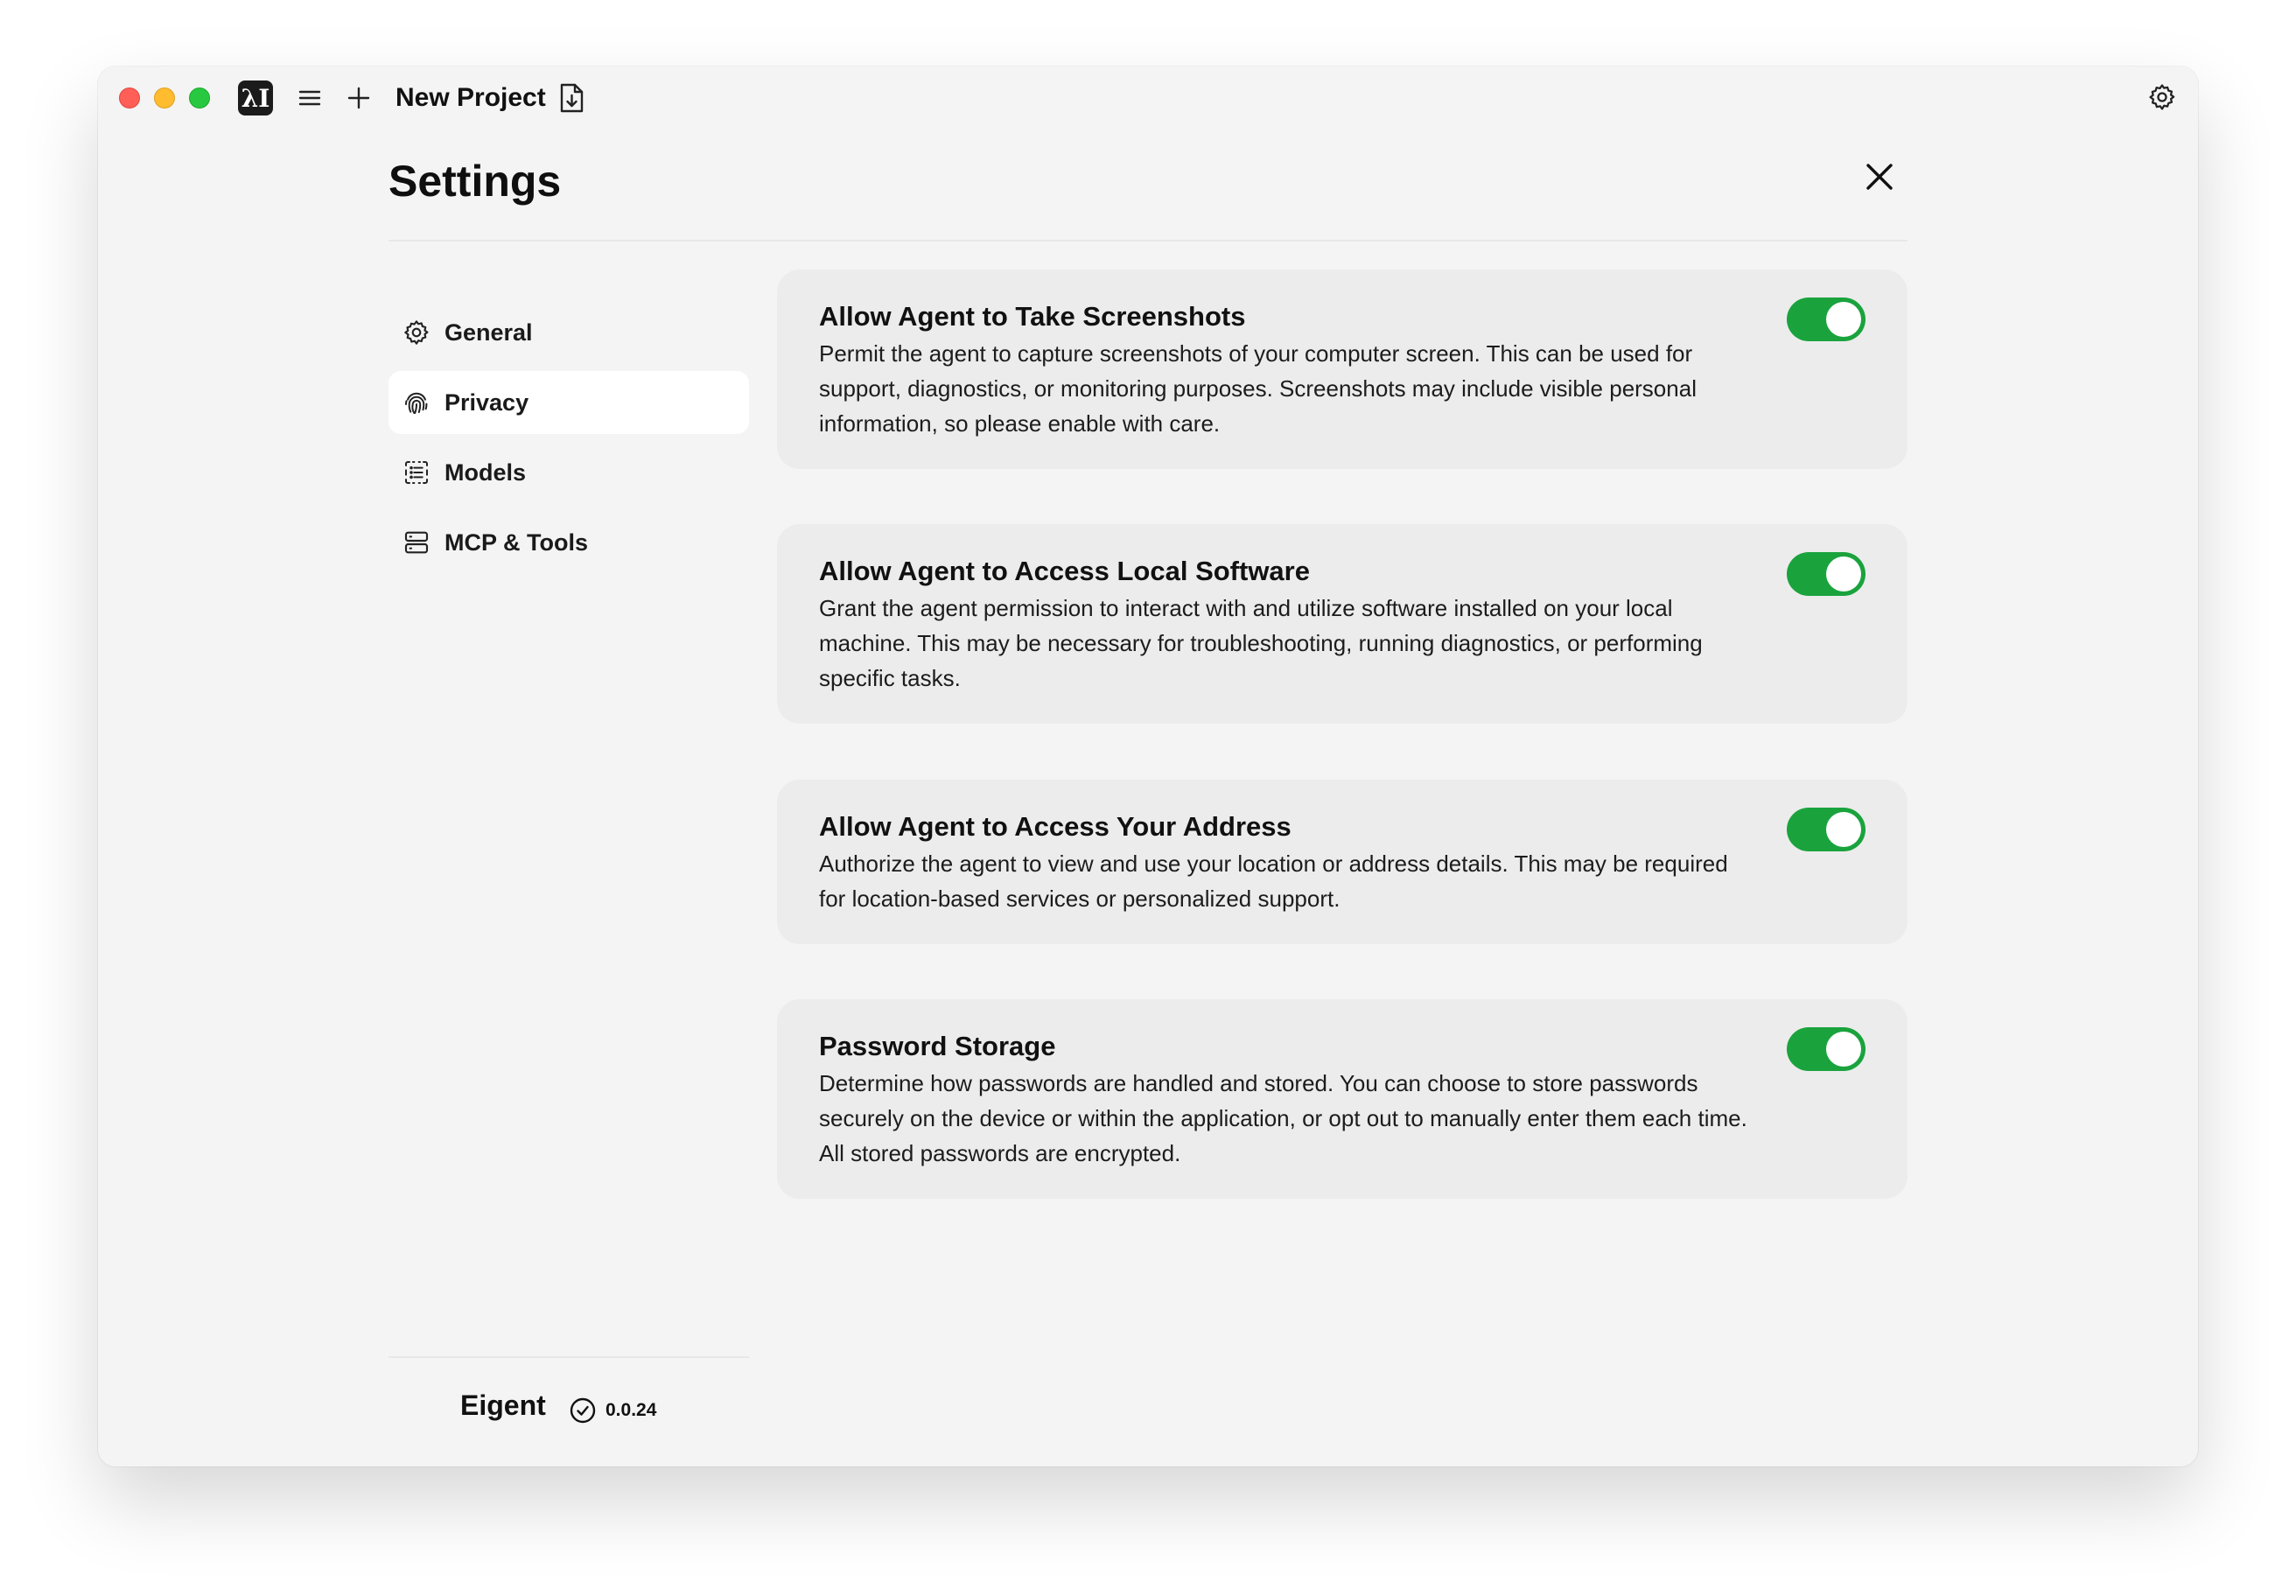 The image size is (2296, 1596). Describe the element at coordinates (571, 98) in the screenshot. I see `document-download-icon` at that location.